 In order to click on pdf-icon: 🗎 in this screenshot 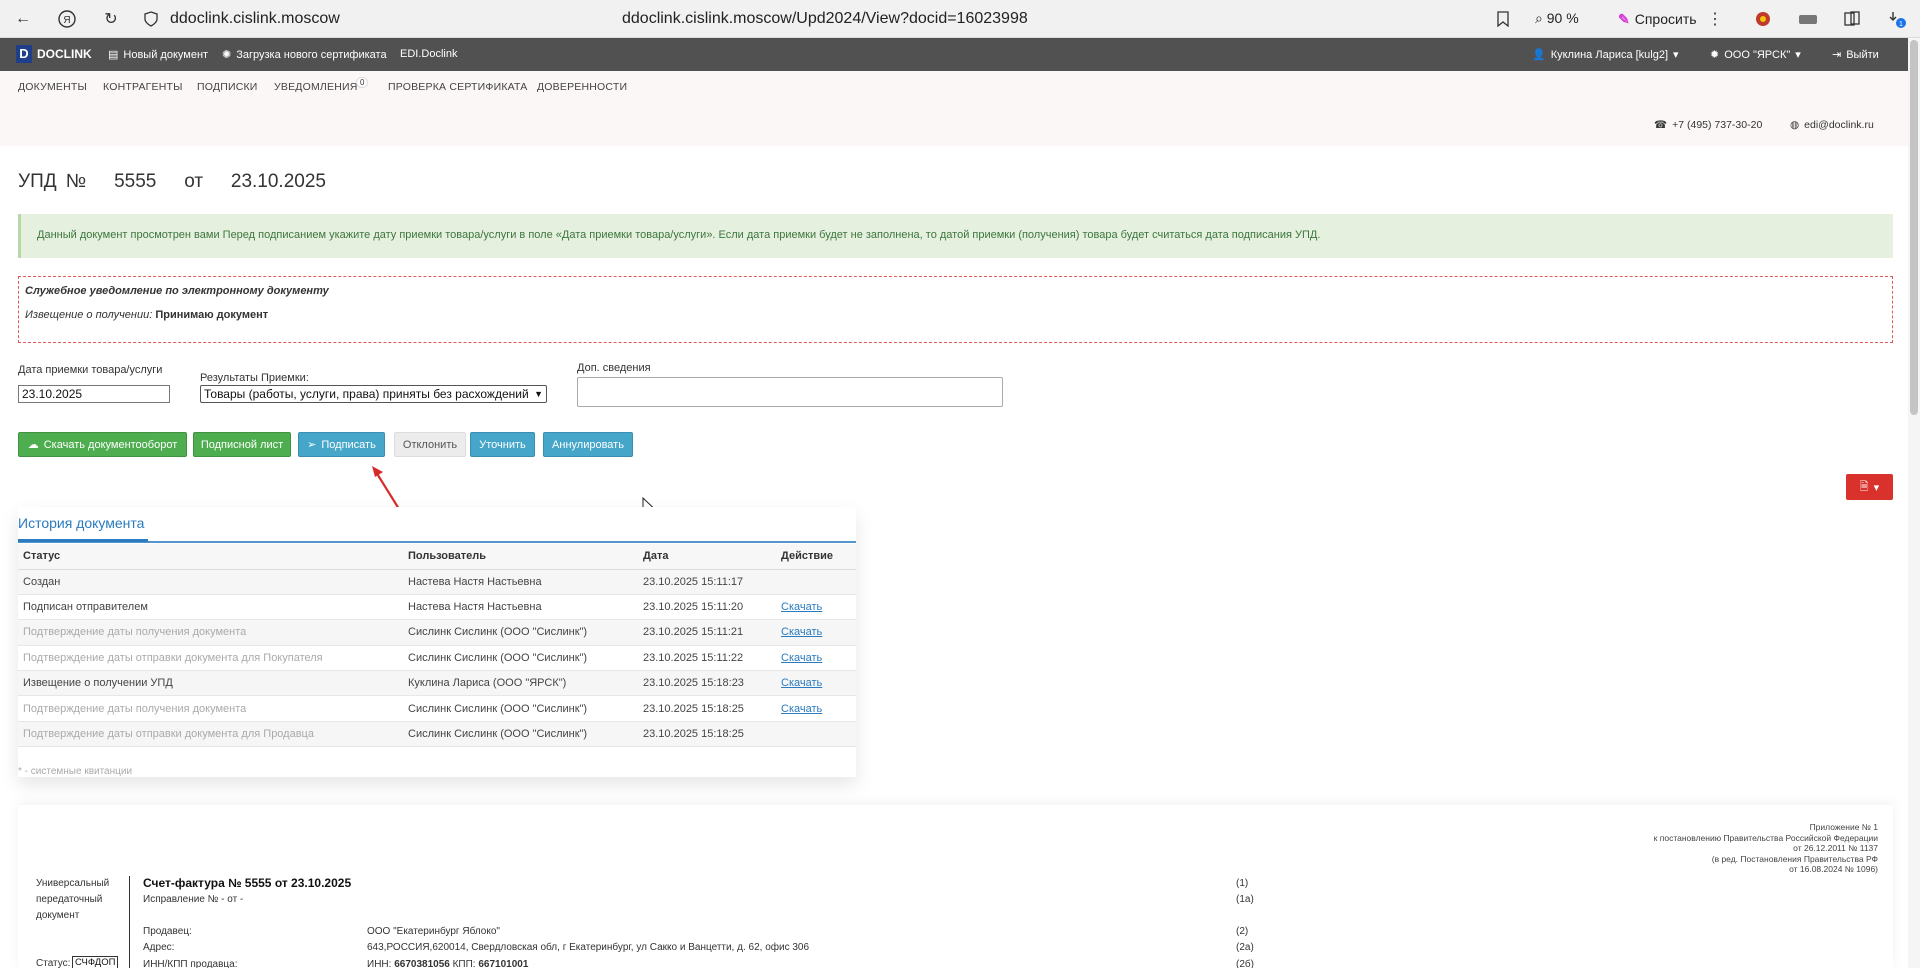, I will do `click(1864, 486)`.